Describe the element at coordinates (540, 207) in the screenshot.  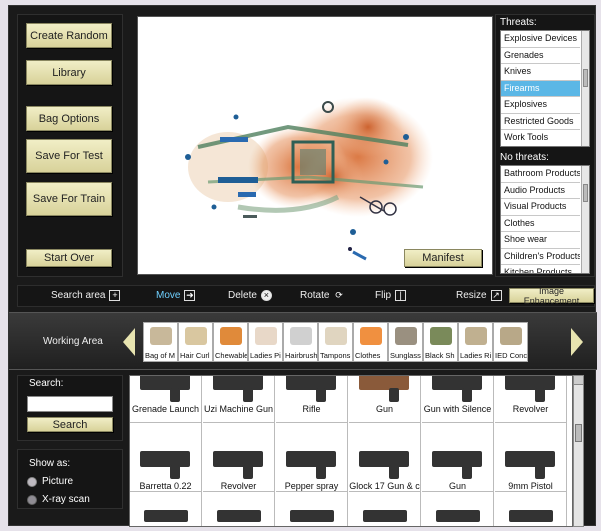
I see `no-threat-item: Visual Products` at that location.